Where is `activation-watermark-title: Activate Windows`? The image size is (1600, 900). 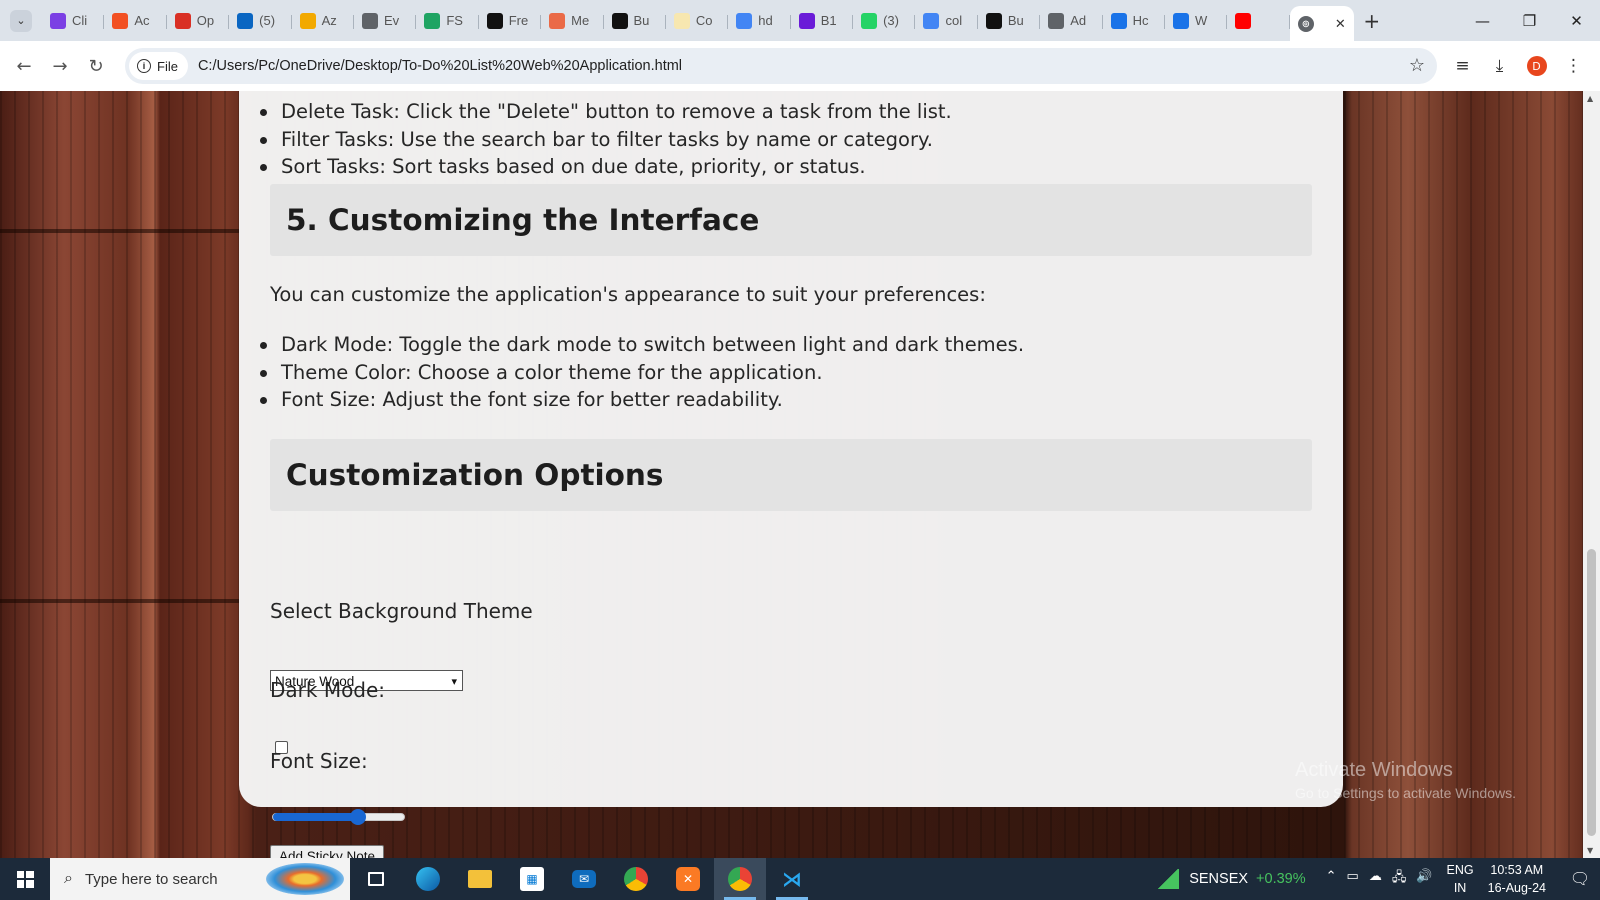 activation-watermark-title: Activate Windows is located at coordinates (1374, 770).